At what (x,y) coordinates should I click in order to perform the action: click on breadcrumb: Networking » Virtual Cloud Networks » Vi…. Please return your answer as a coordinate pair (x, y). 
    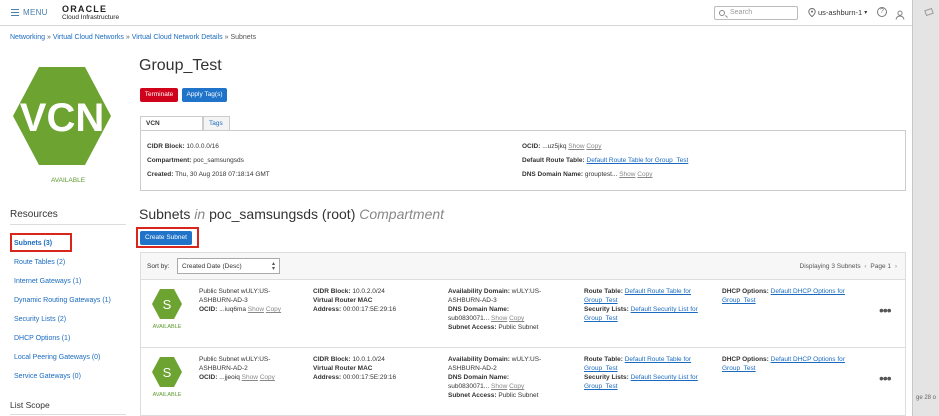
    Looking at the image, I should click on (133, 37).